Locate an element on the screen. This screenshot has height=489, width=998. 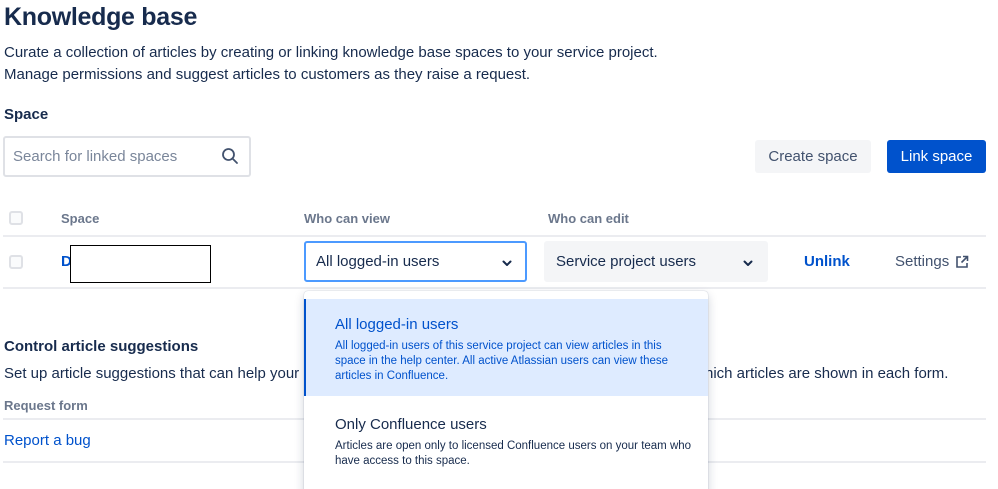
select-all-checkbox is located at coordinates (16, 218).